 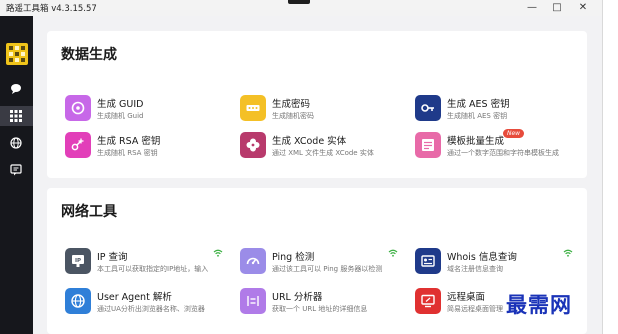 What do you see at coordinates (325, 110) in the screenshot?
I see `tool-generate-password: 生成密码 生成随机密码` at bounding box center [325, 110].